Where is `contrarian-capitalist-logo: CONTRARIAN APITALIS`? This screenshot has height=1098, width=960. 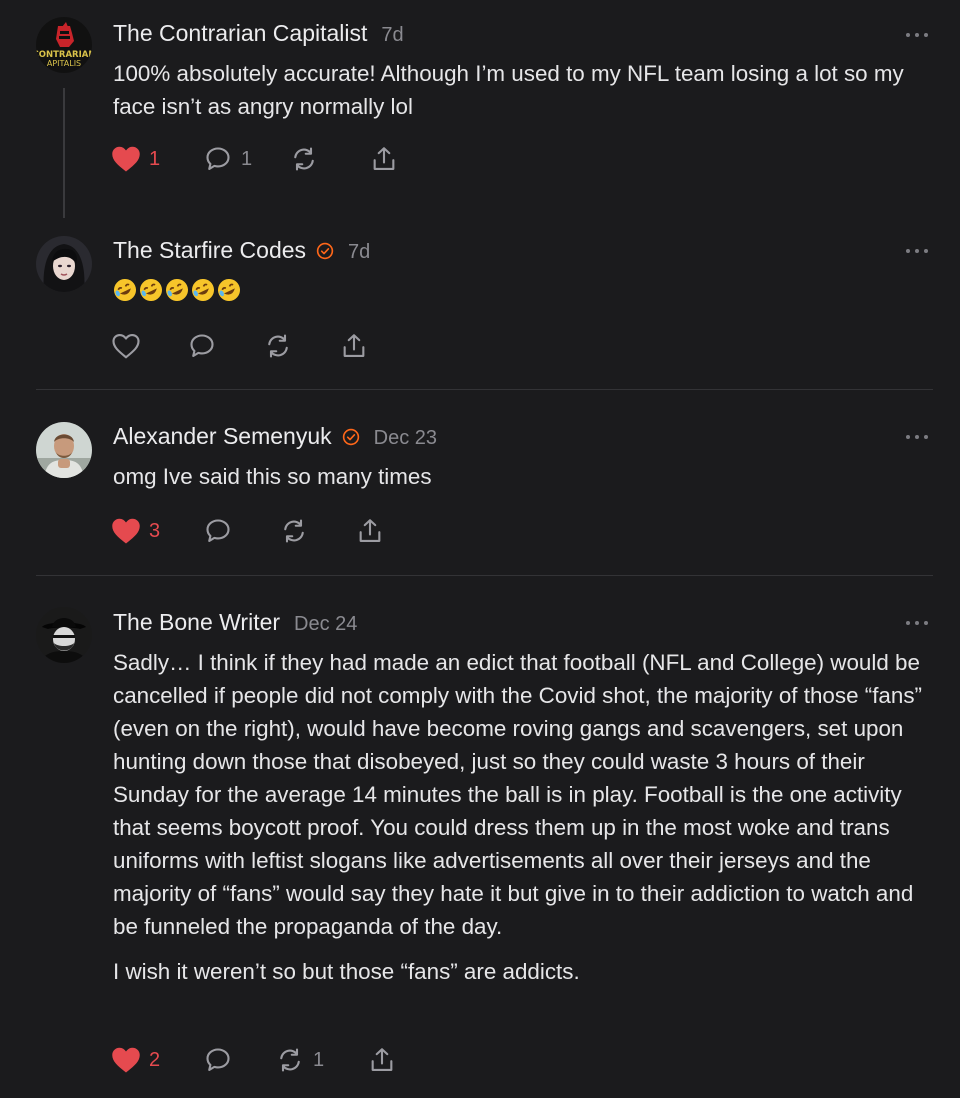 contrarian-capitalist-logo: CONTRARIAN APITALIS is located at coordinates (64, 45).